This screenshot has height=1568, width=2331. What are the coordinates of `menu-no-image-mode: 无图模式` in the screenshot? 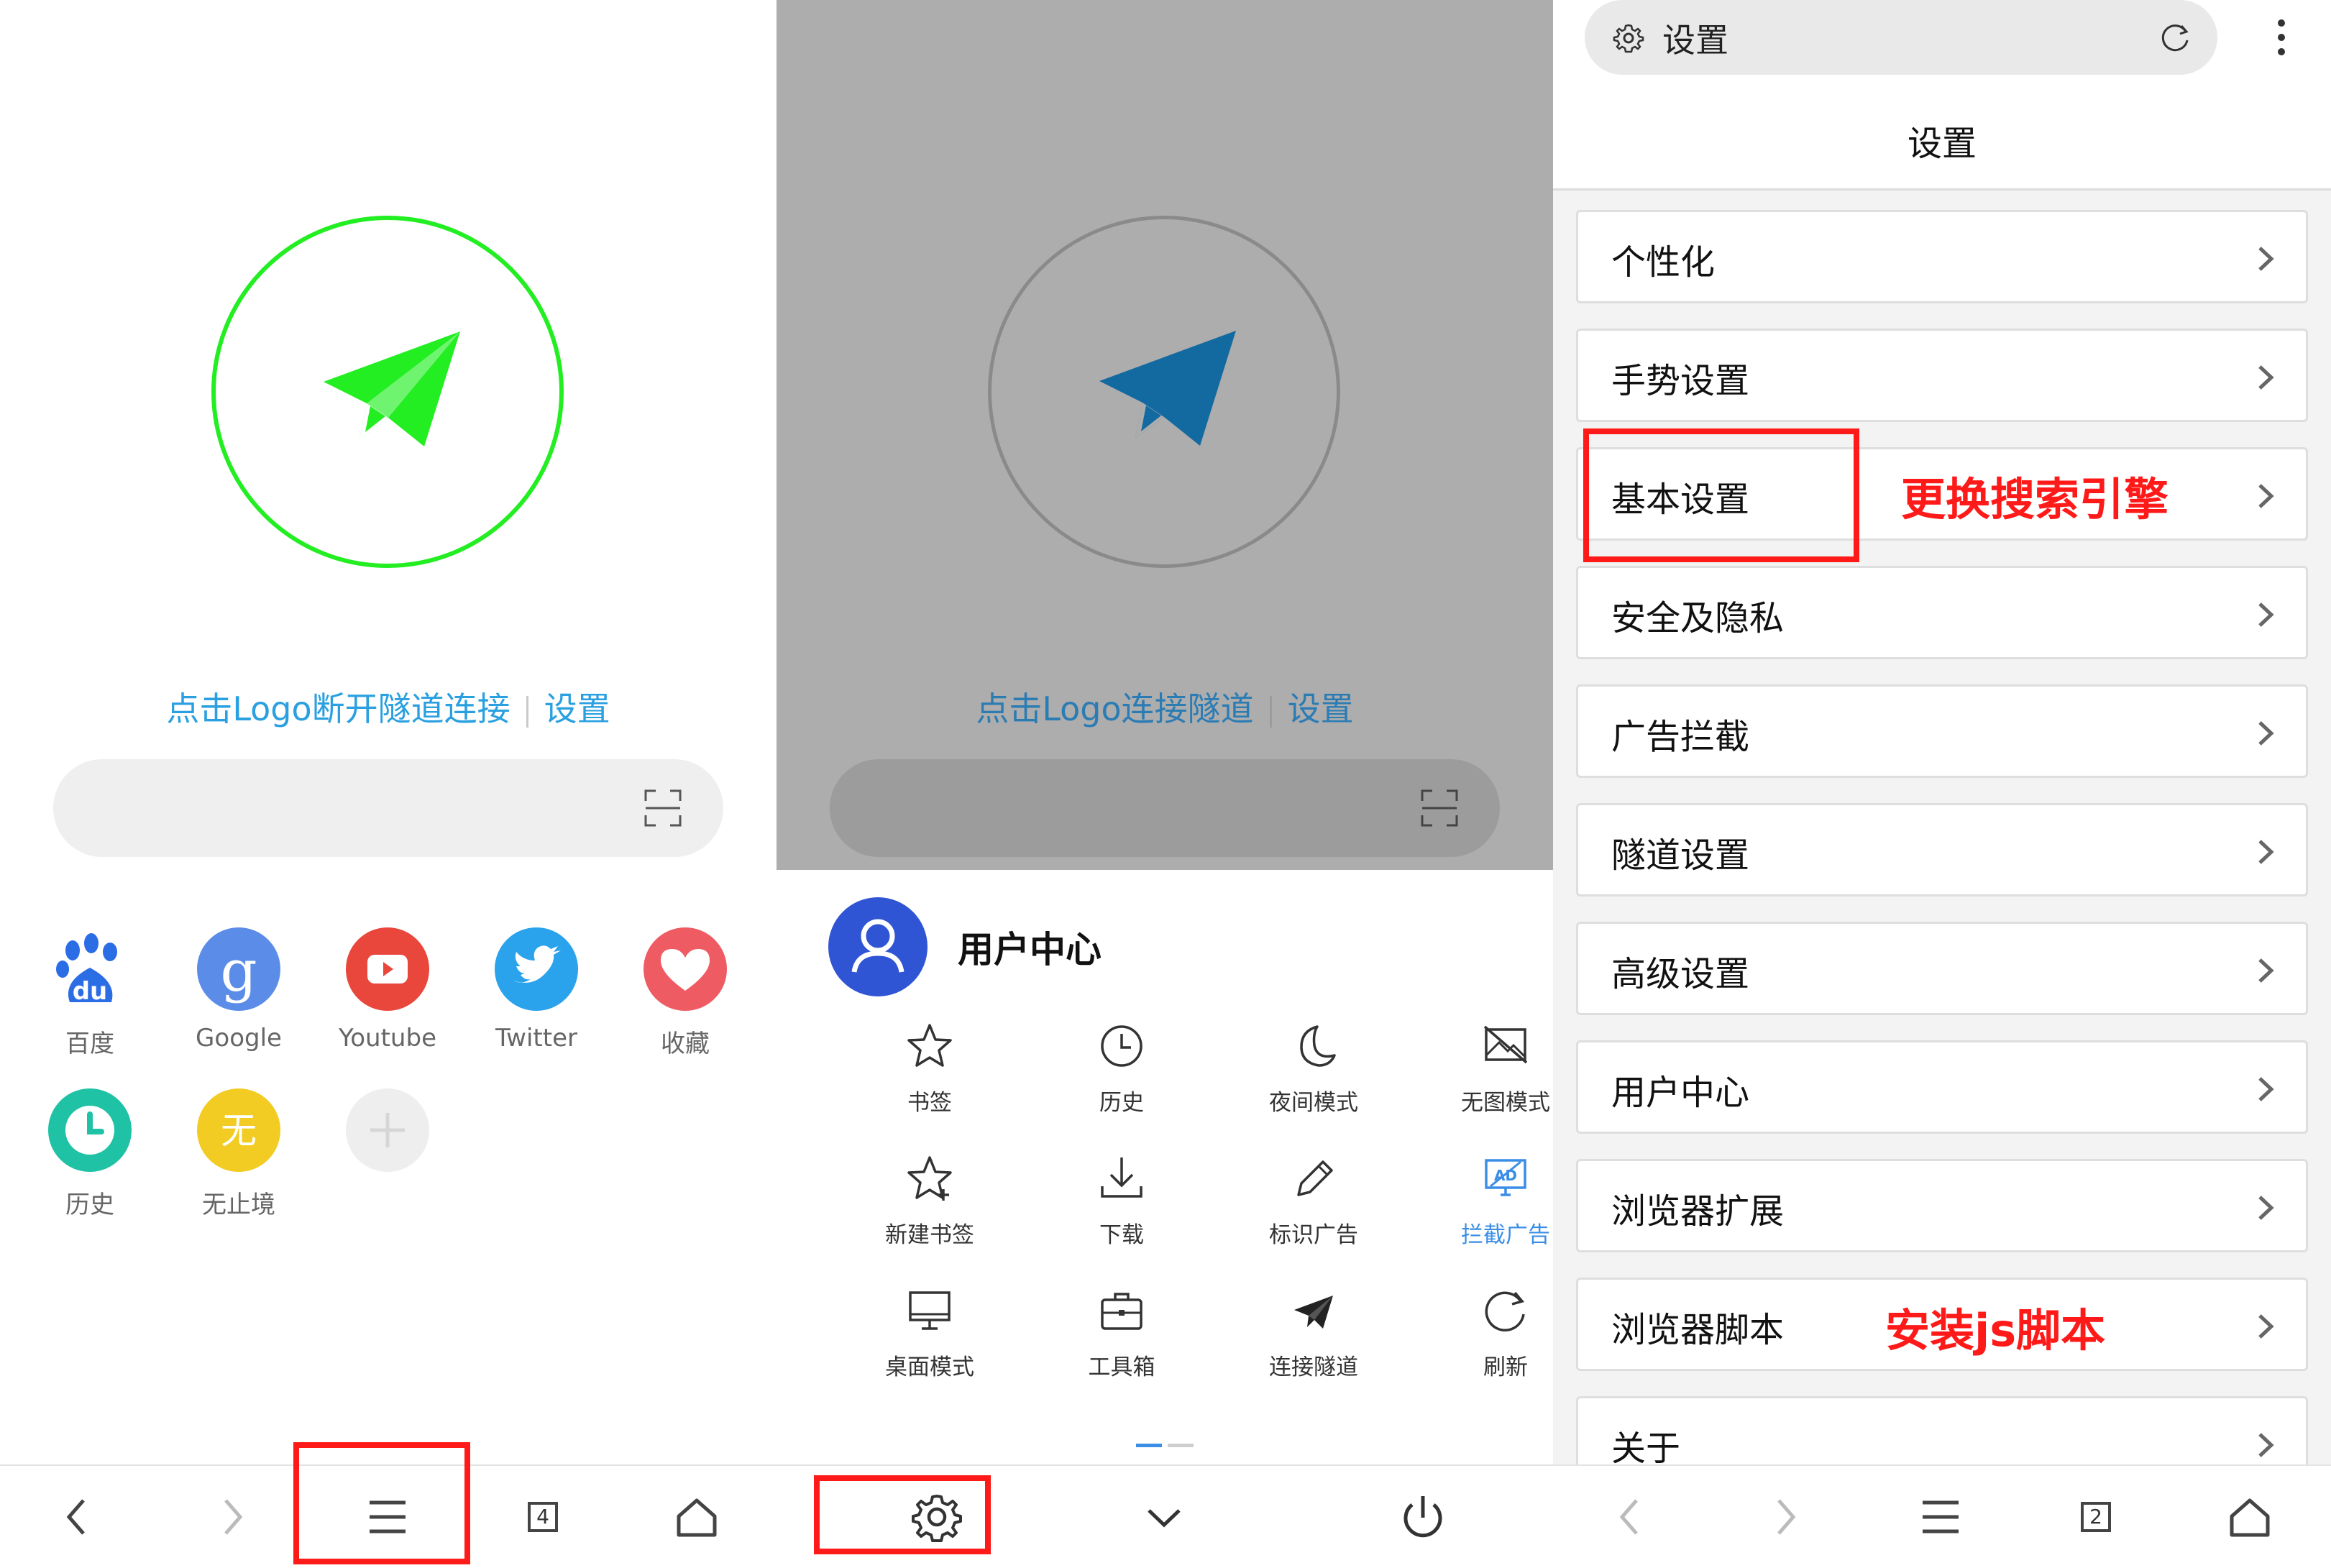 It's located at (1488, 1069).